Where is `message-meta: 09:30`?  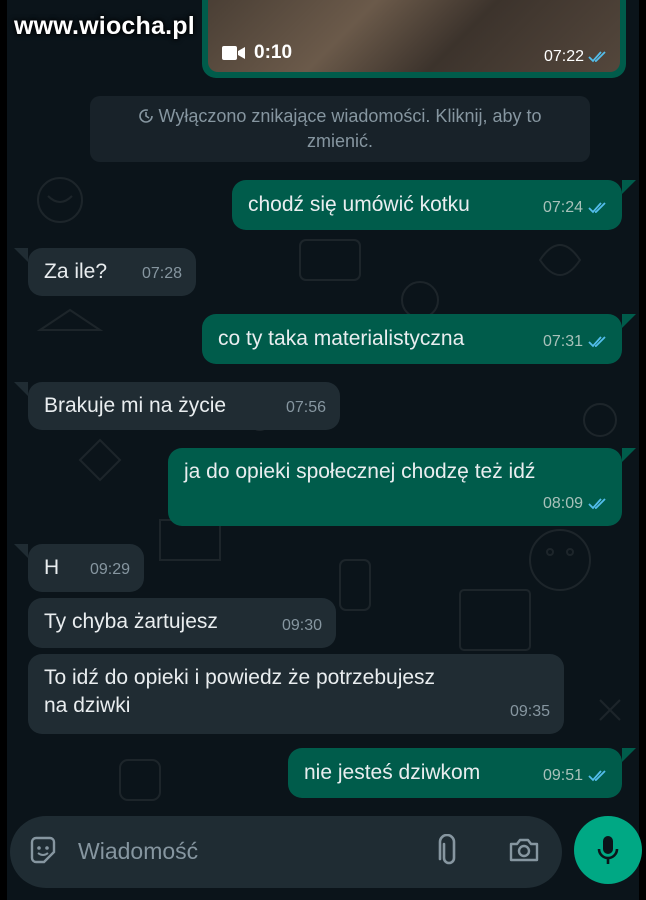 message-meta: 09:30 is located at coordinates (302, 626).